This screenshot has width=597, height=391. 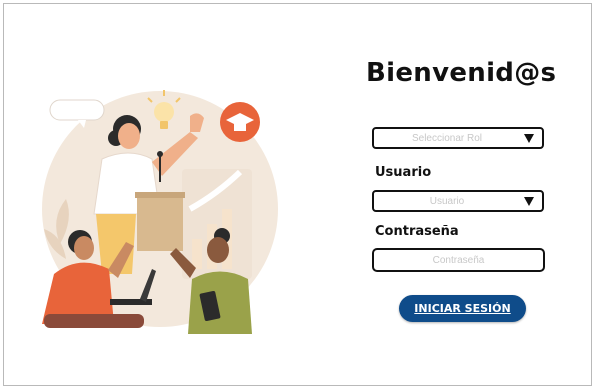 What do you see at coordinates (462, 308) in the screenshot?
I see `login-button: INICIAR SESIÓN` at bounding box center [462, 308].